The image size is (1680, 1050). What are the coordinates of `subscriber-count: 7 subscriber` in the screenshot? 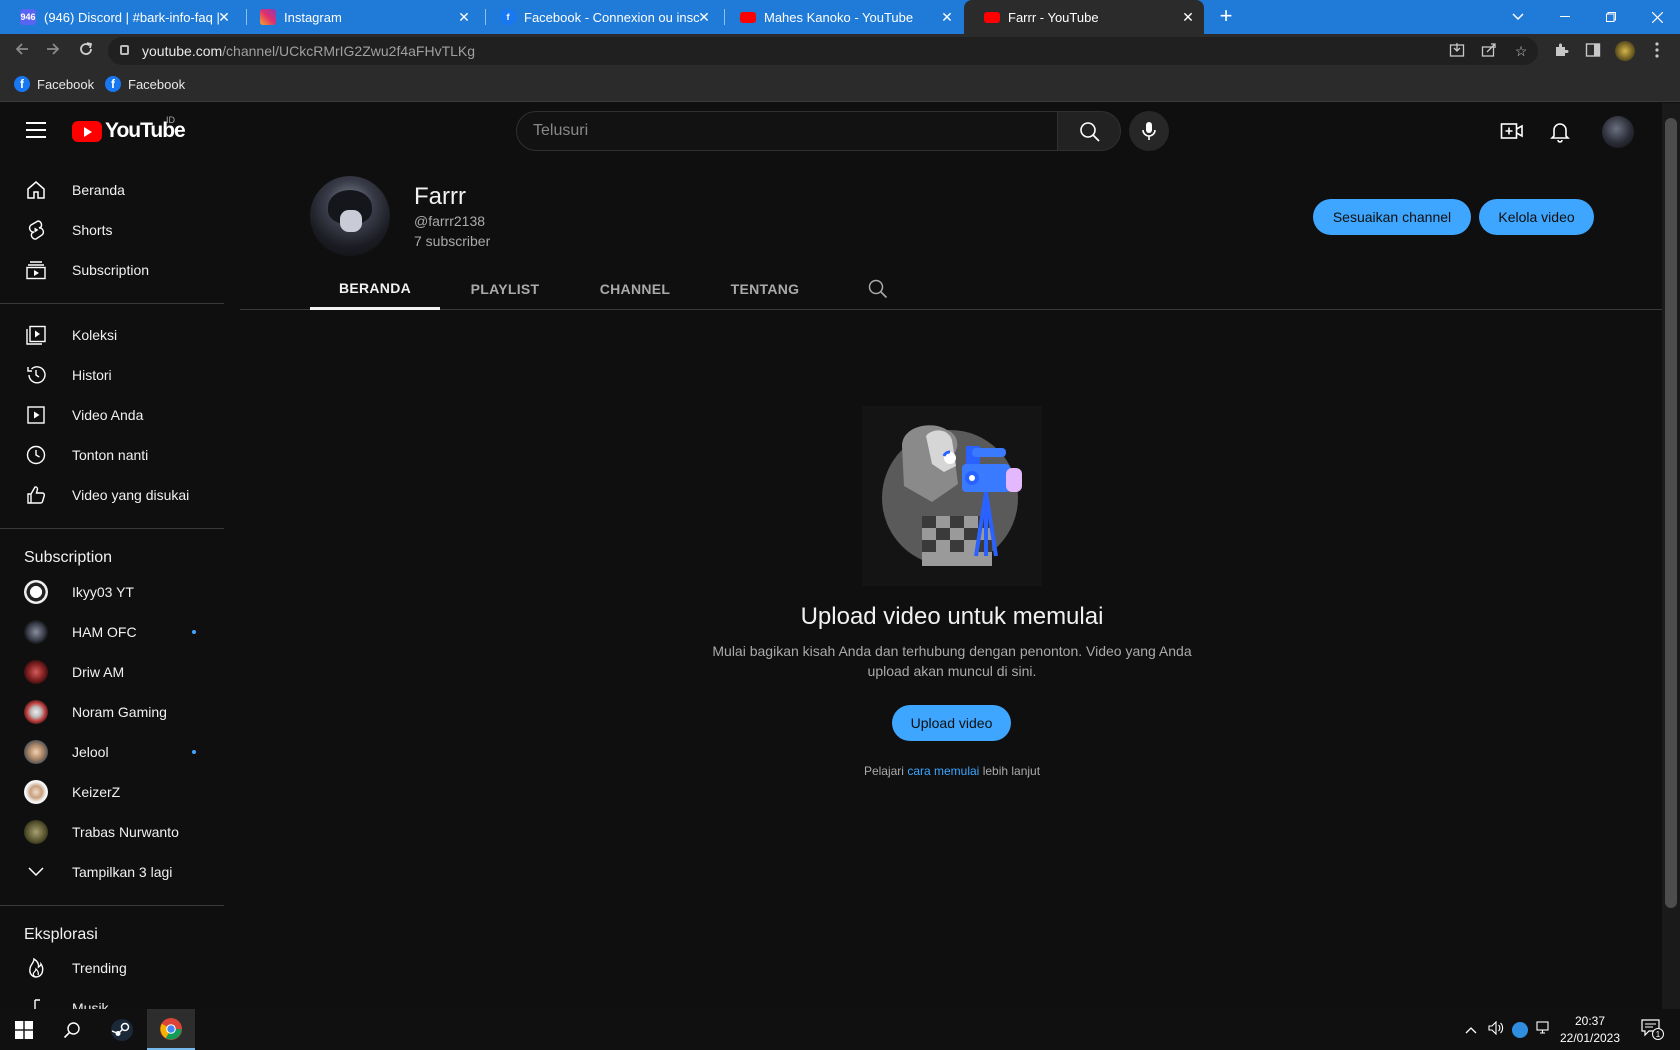 It's located at (452, 241).